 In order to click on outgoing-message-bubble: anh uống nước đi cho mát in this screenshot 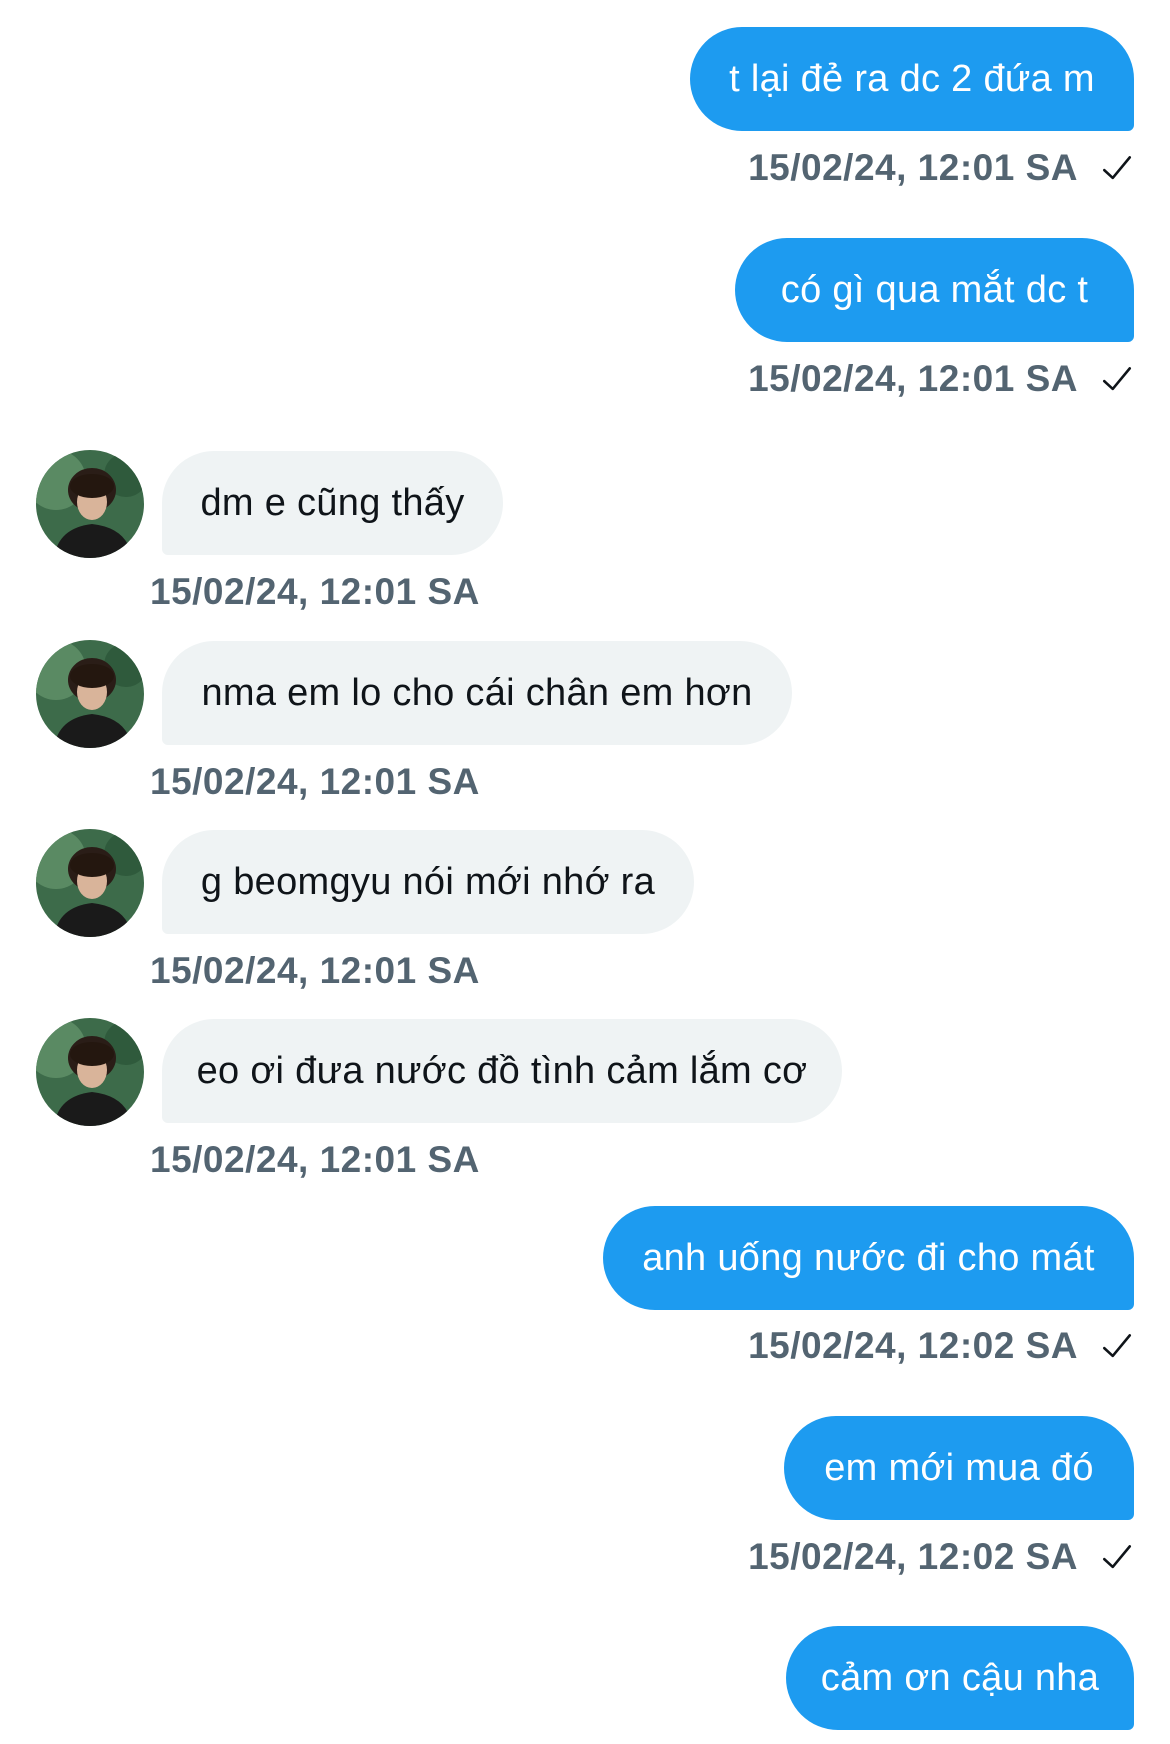, I will do `click(868, 1258)`.